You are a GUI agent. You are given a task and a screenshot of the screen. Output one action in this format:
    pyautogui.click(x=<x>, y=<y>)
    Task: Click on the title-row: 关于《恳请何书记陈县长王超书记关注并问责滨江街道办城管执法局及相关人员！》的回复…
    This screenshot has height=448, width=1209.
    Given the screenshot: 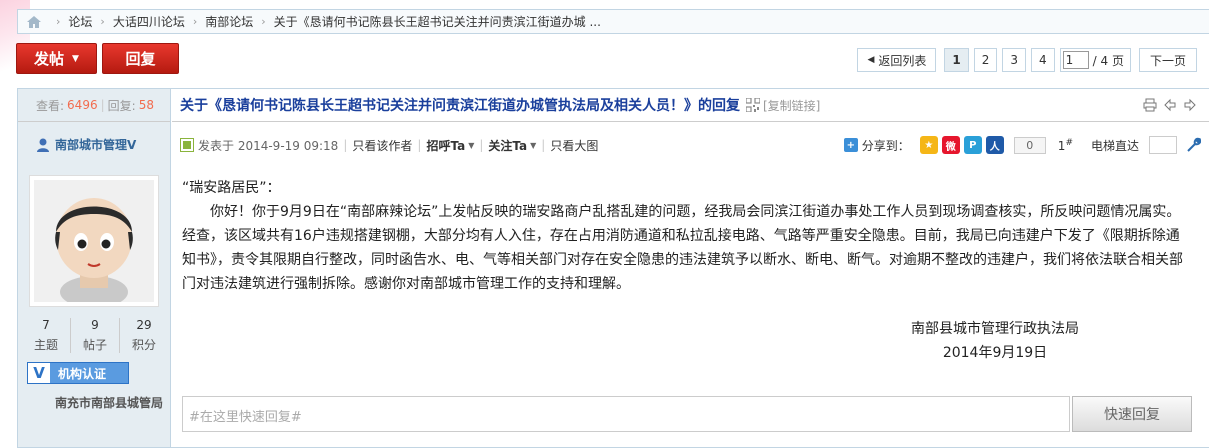 What is the action you would take?
    pyautogui.click(x=690, y=105)
    